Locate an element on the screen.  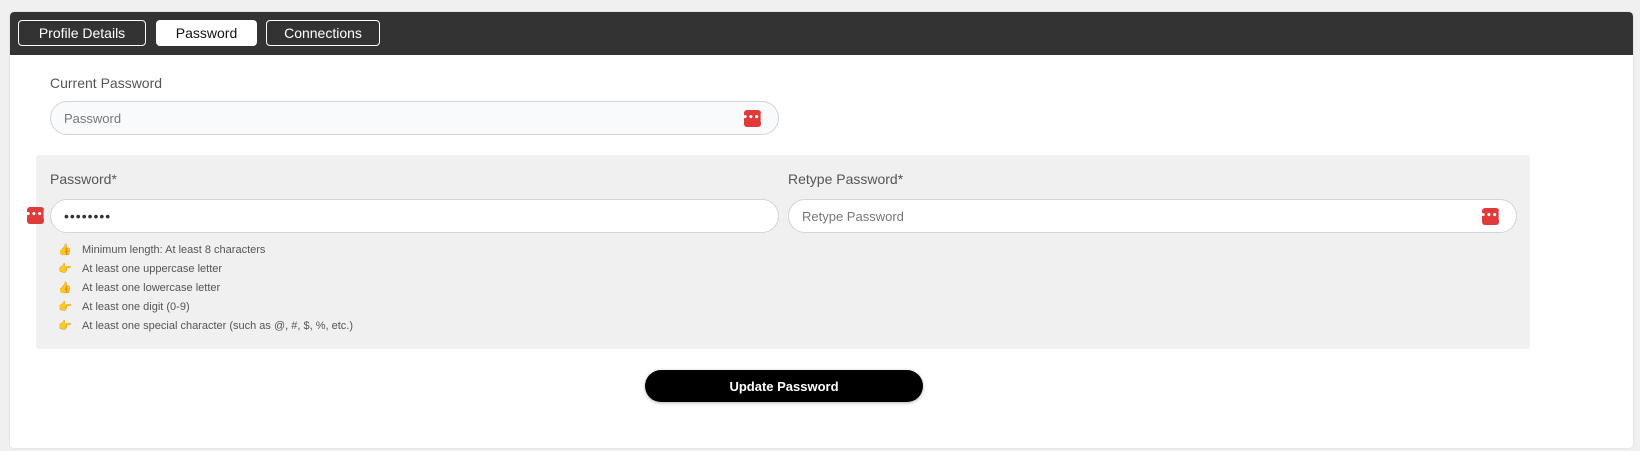
retype-password-label: Retype Password* is located at coordinates (846, 179).